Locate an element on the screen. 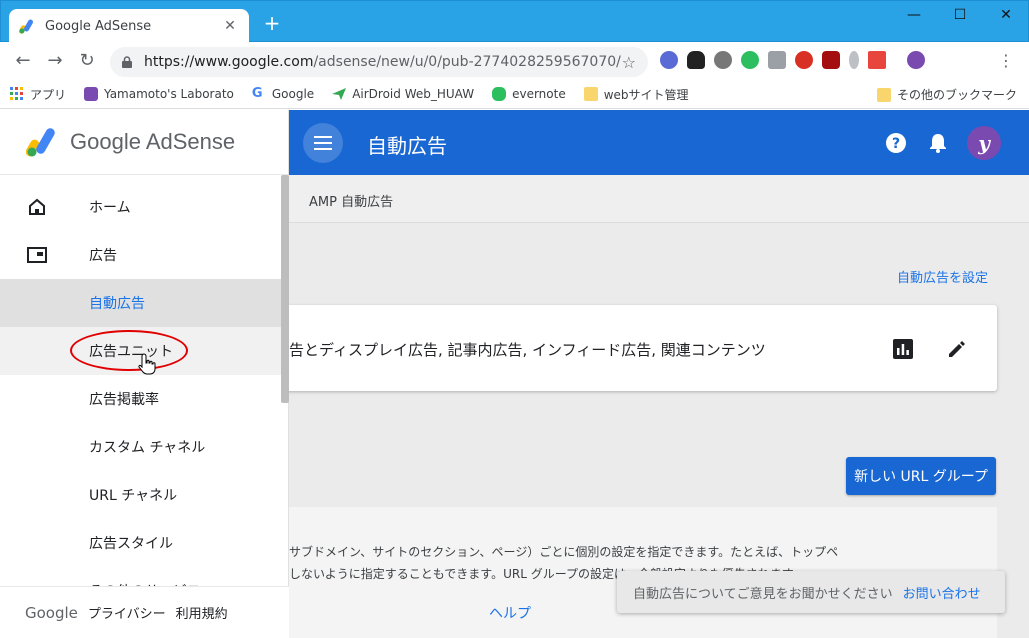 This screenshot has height=638, width=1029. adsense-logo: Google AdSense is located at coordinates (144, 142).